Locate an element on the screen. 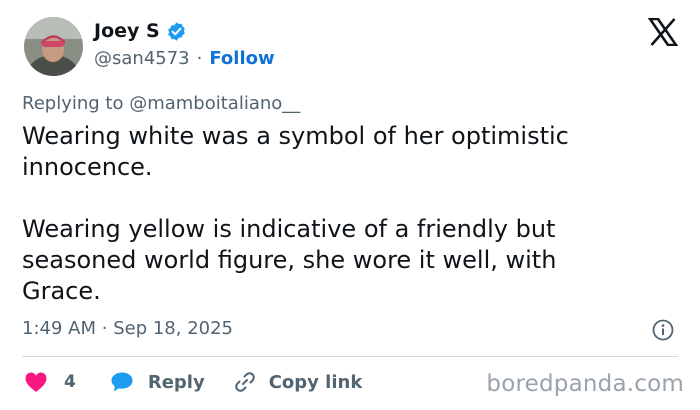 The image size is (700, 410). copy-link-label: Copy link is located at coordinates (315, 382).